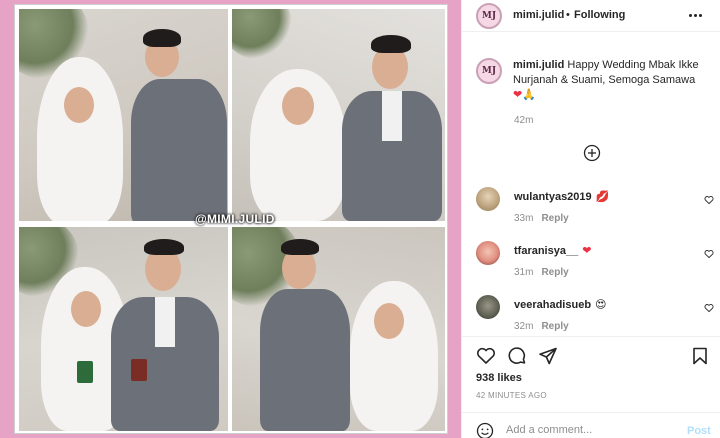 The width and height of the screenshot is (720, 438). I want to click on comment-meta: 31m Reply, so click(541, 272).